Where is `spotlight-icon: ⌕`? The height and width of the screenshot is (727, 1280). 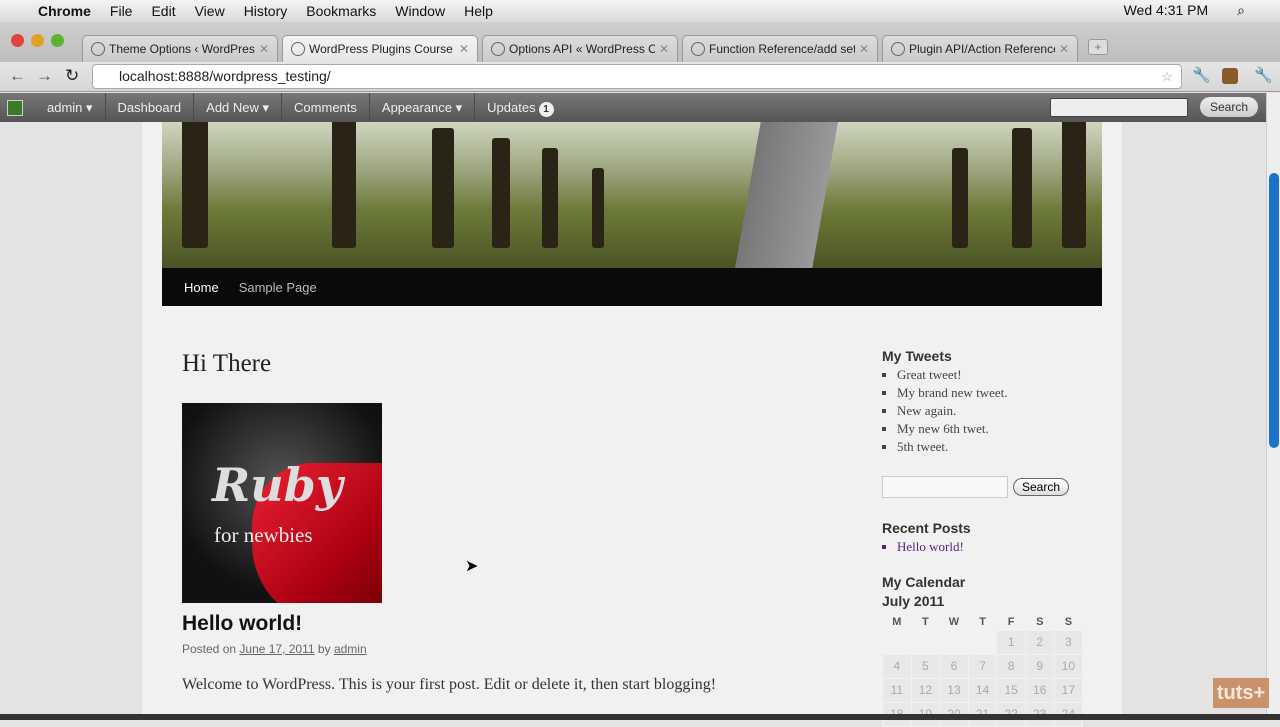 spotlight-icon: ⌕ is located at coordinates (1241, 10).